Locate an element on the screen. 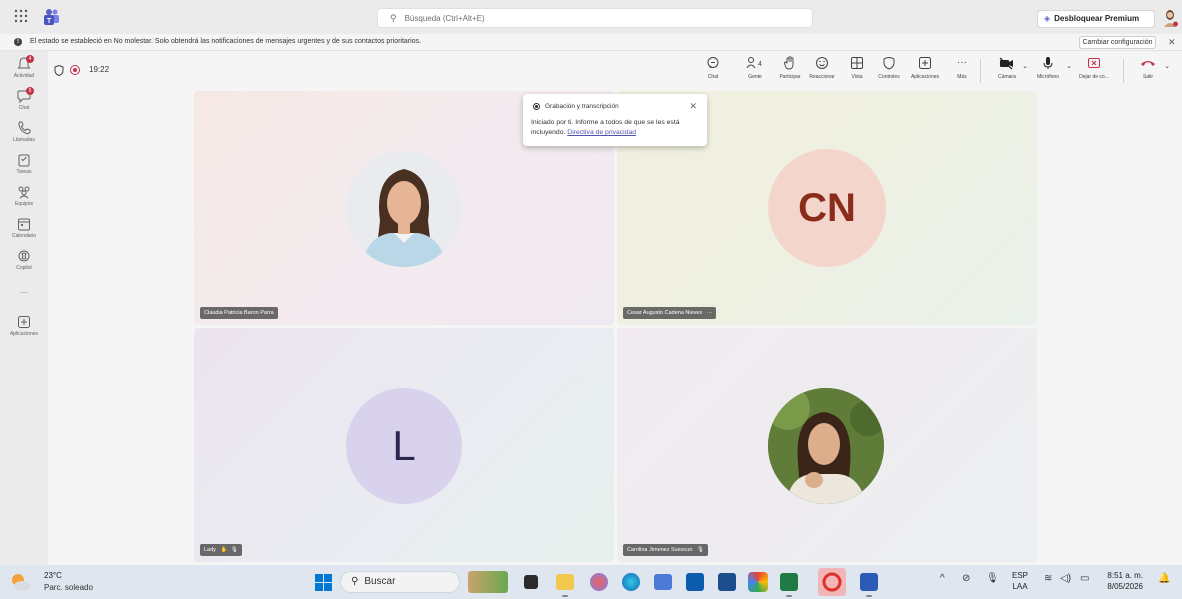 The height and width of the screenshot is (599, 1182). participant-tile: Carolina Jimenez Suescun 🎙 is located at coordinates (827, 445).